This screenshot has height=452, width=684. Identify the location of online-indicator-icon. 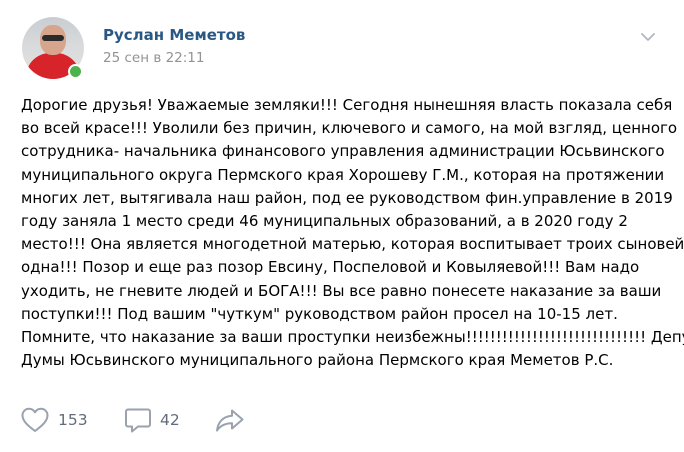
(75, 71).